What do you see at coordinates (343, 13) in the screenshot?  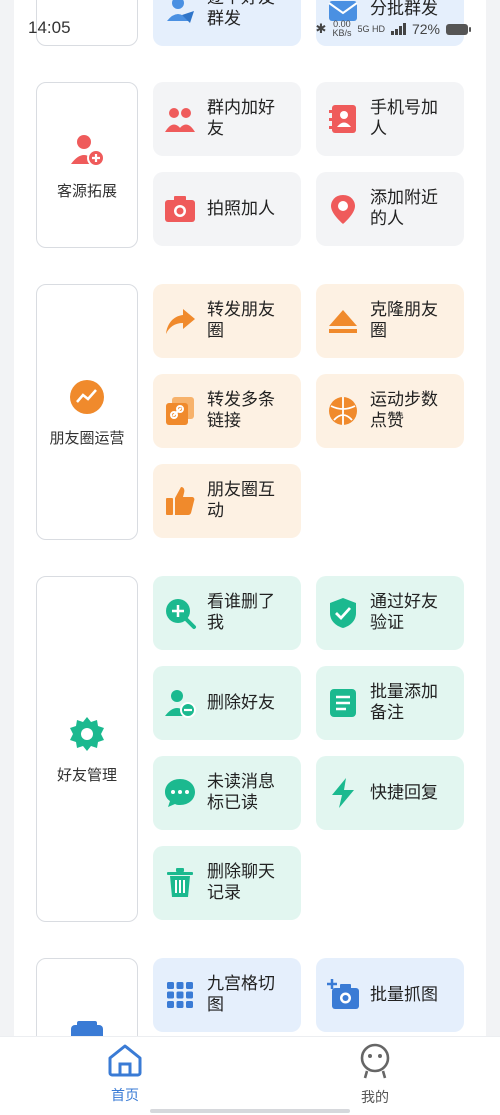 I see `mail-icon` at bounding box center [343, 13].